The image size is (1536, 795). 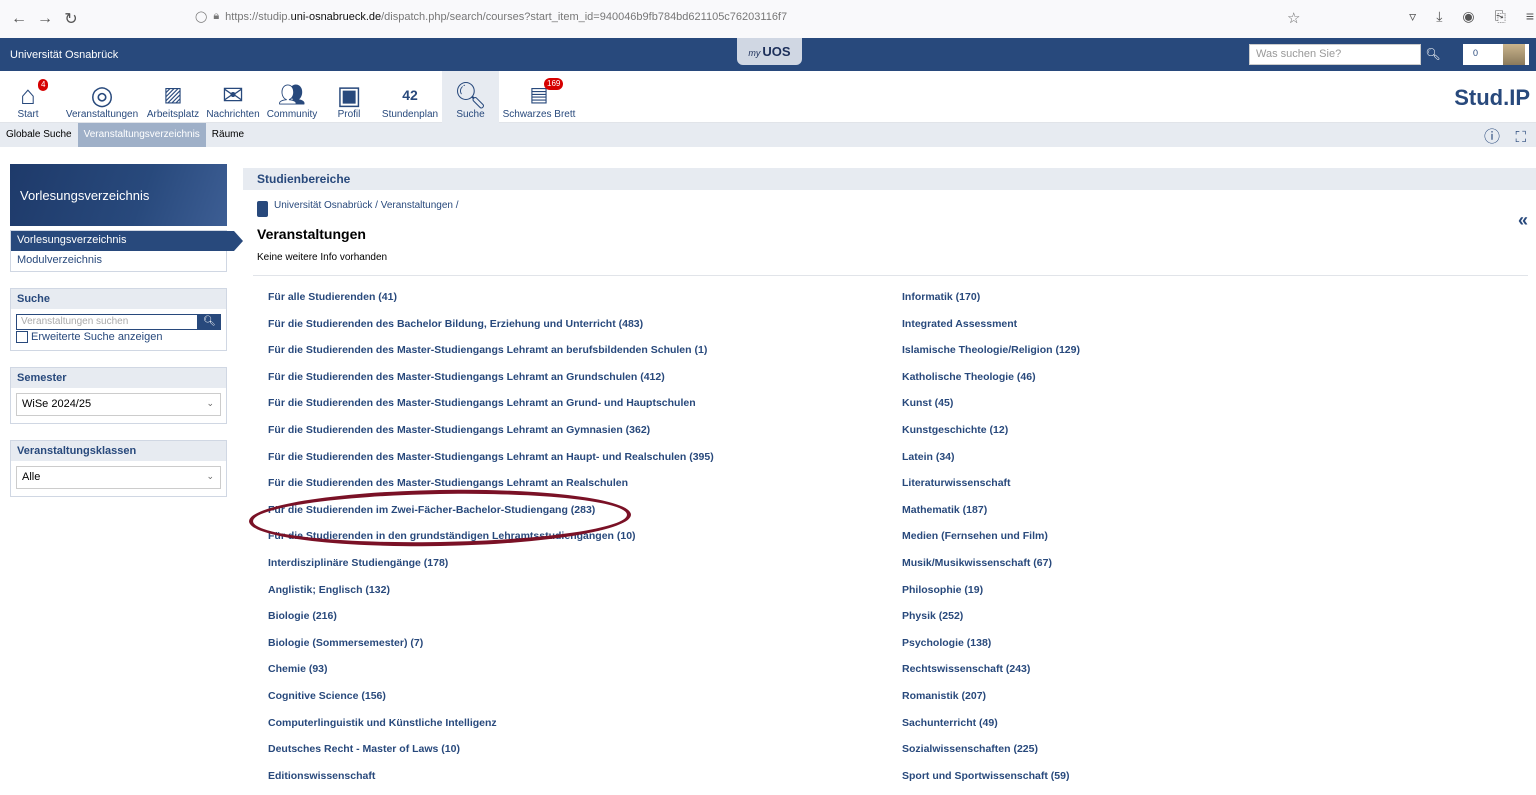 I want to click on sidebar-item-modulverzeichnis: Modulverzeichnis, so click(x=118, y=261).